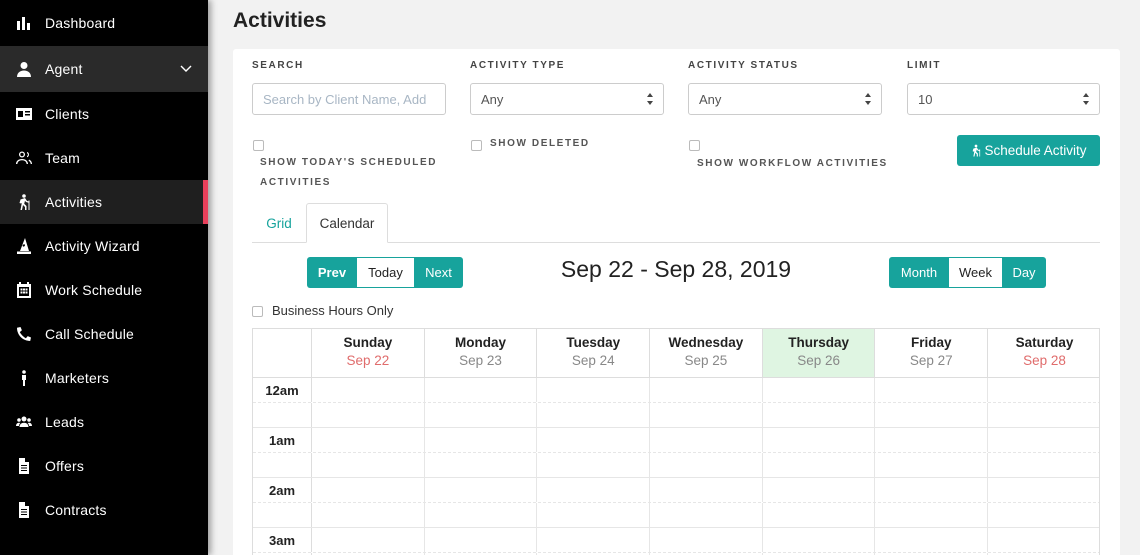  Describe the element at coordinates (104, 69) in the screenshot. I see `sidebar-item-agent: Agent` at that location.